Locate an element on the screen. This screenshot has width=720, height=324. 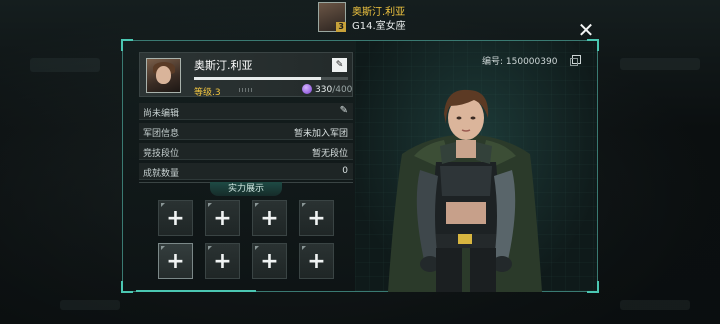
header-player-server: G14.室女座 is located at coordinates (379, 26).